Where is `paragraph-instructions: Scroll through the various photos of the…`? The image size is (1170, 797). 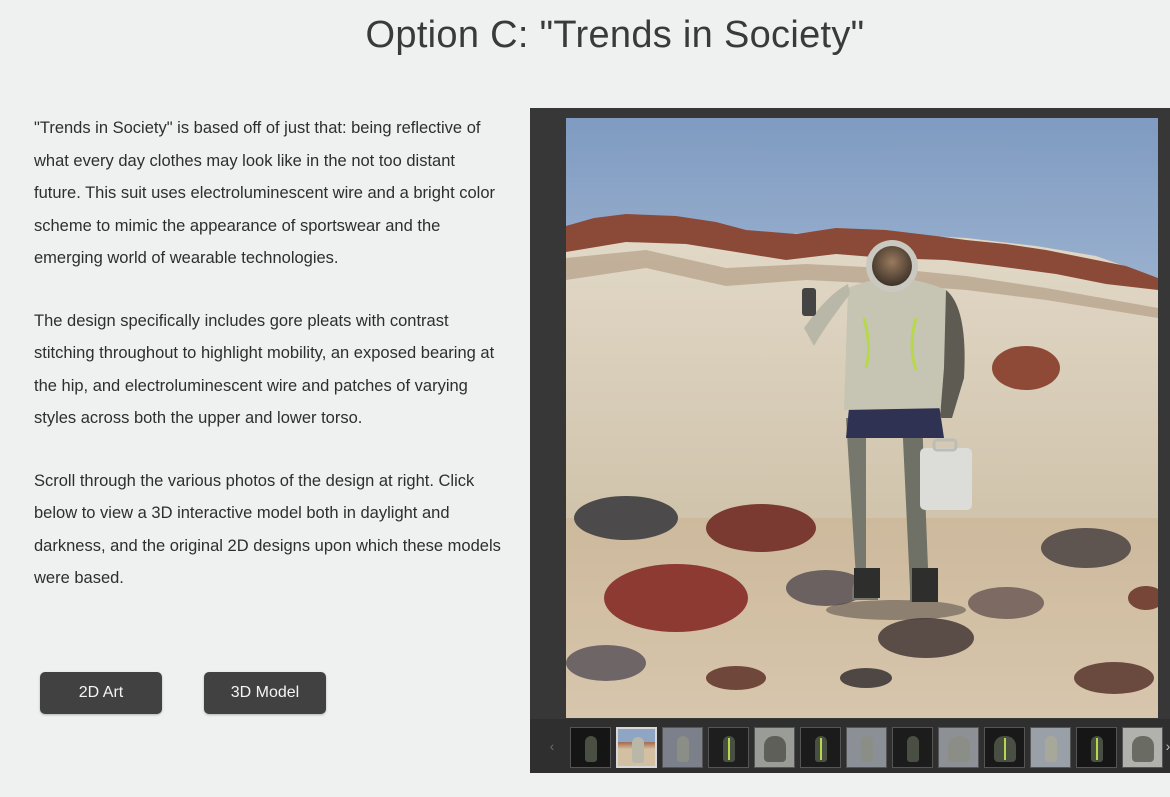
paragraph-instructions: Scroll through the various photos of the… is located at coordinates (267, 529).